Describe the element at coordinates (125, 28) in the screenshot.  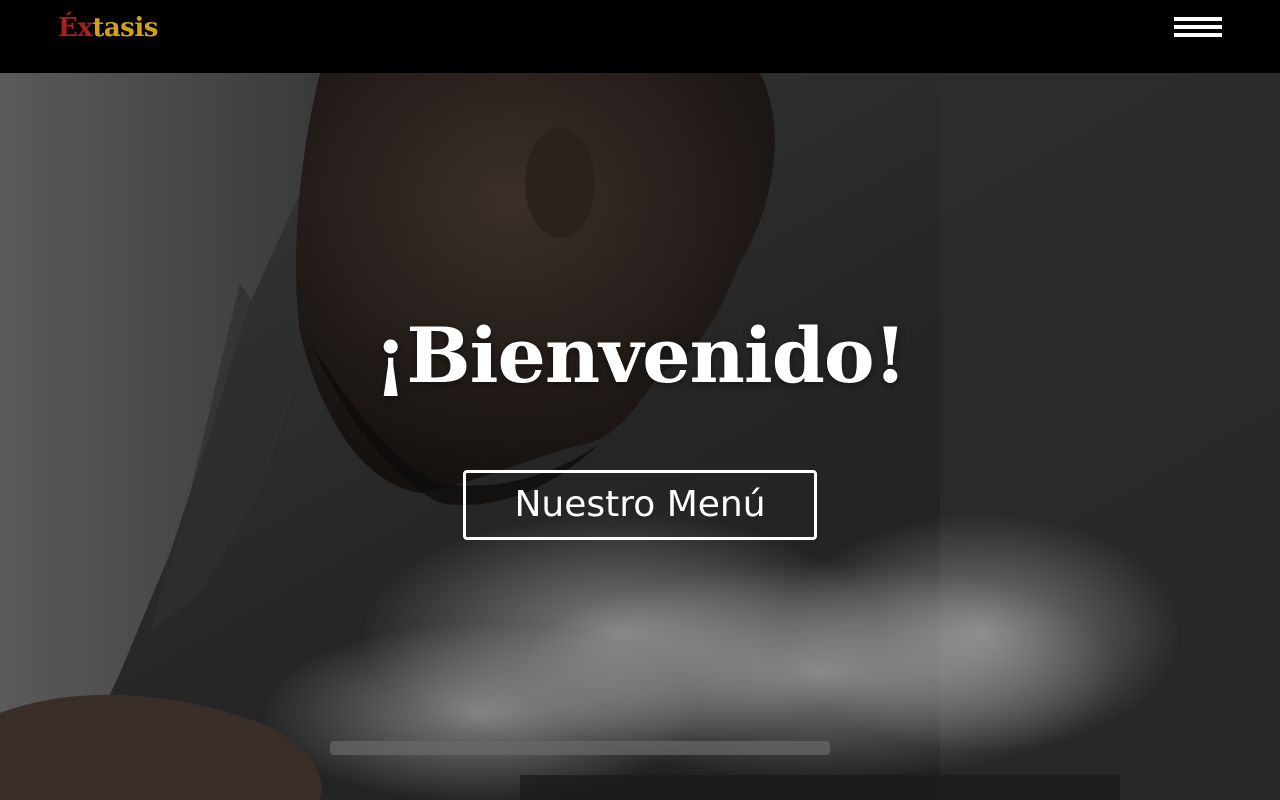
I see `logo-text-part-b: tasis` at that location.